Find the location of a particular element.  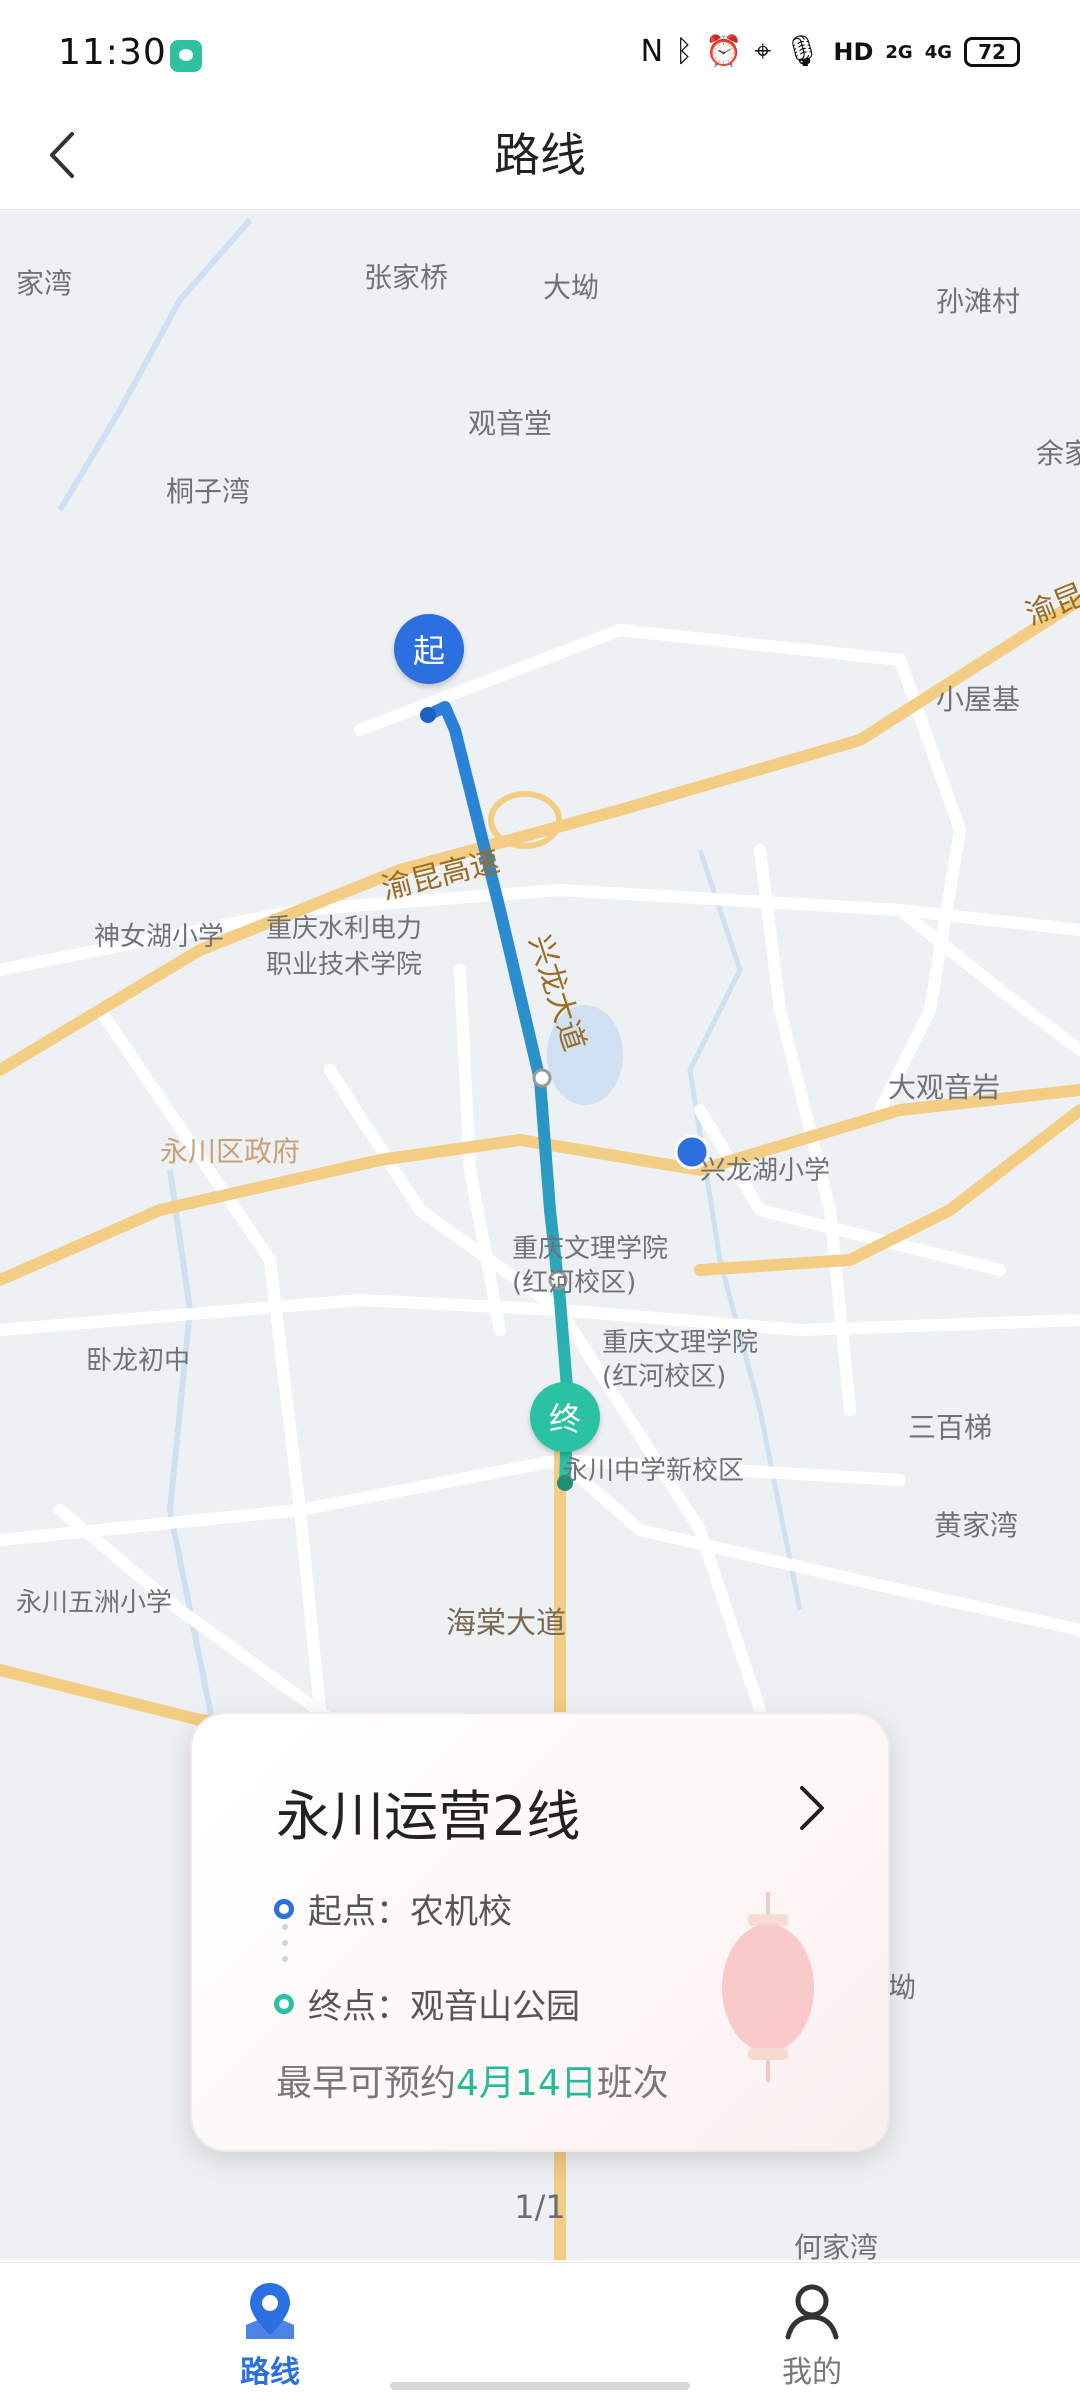

road-label: 海棠大道 is located at coordinates (506, 1623).